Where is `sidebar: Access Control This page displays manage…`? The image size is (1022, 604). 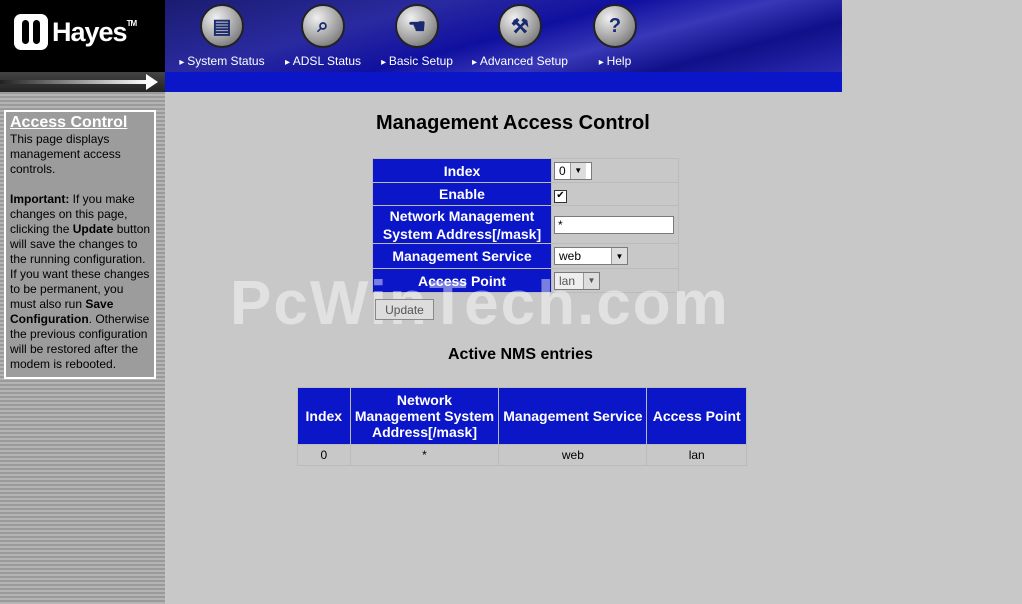
sidebar: Access Control This page displays manage… is located at coordinates (82, 348).